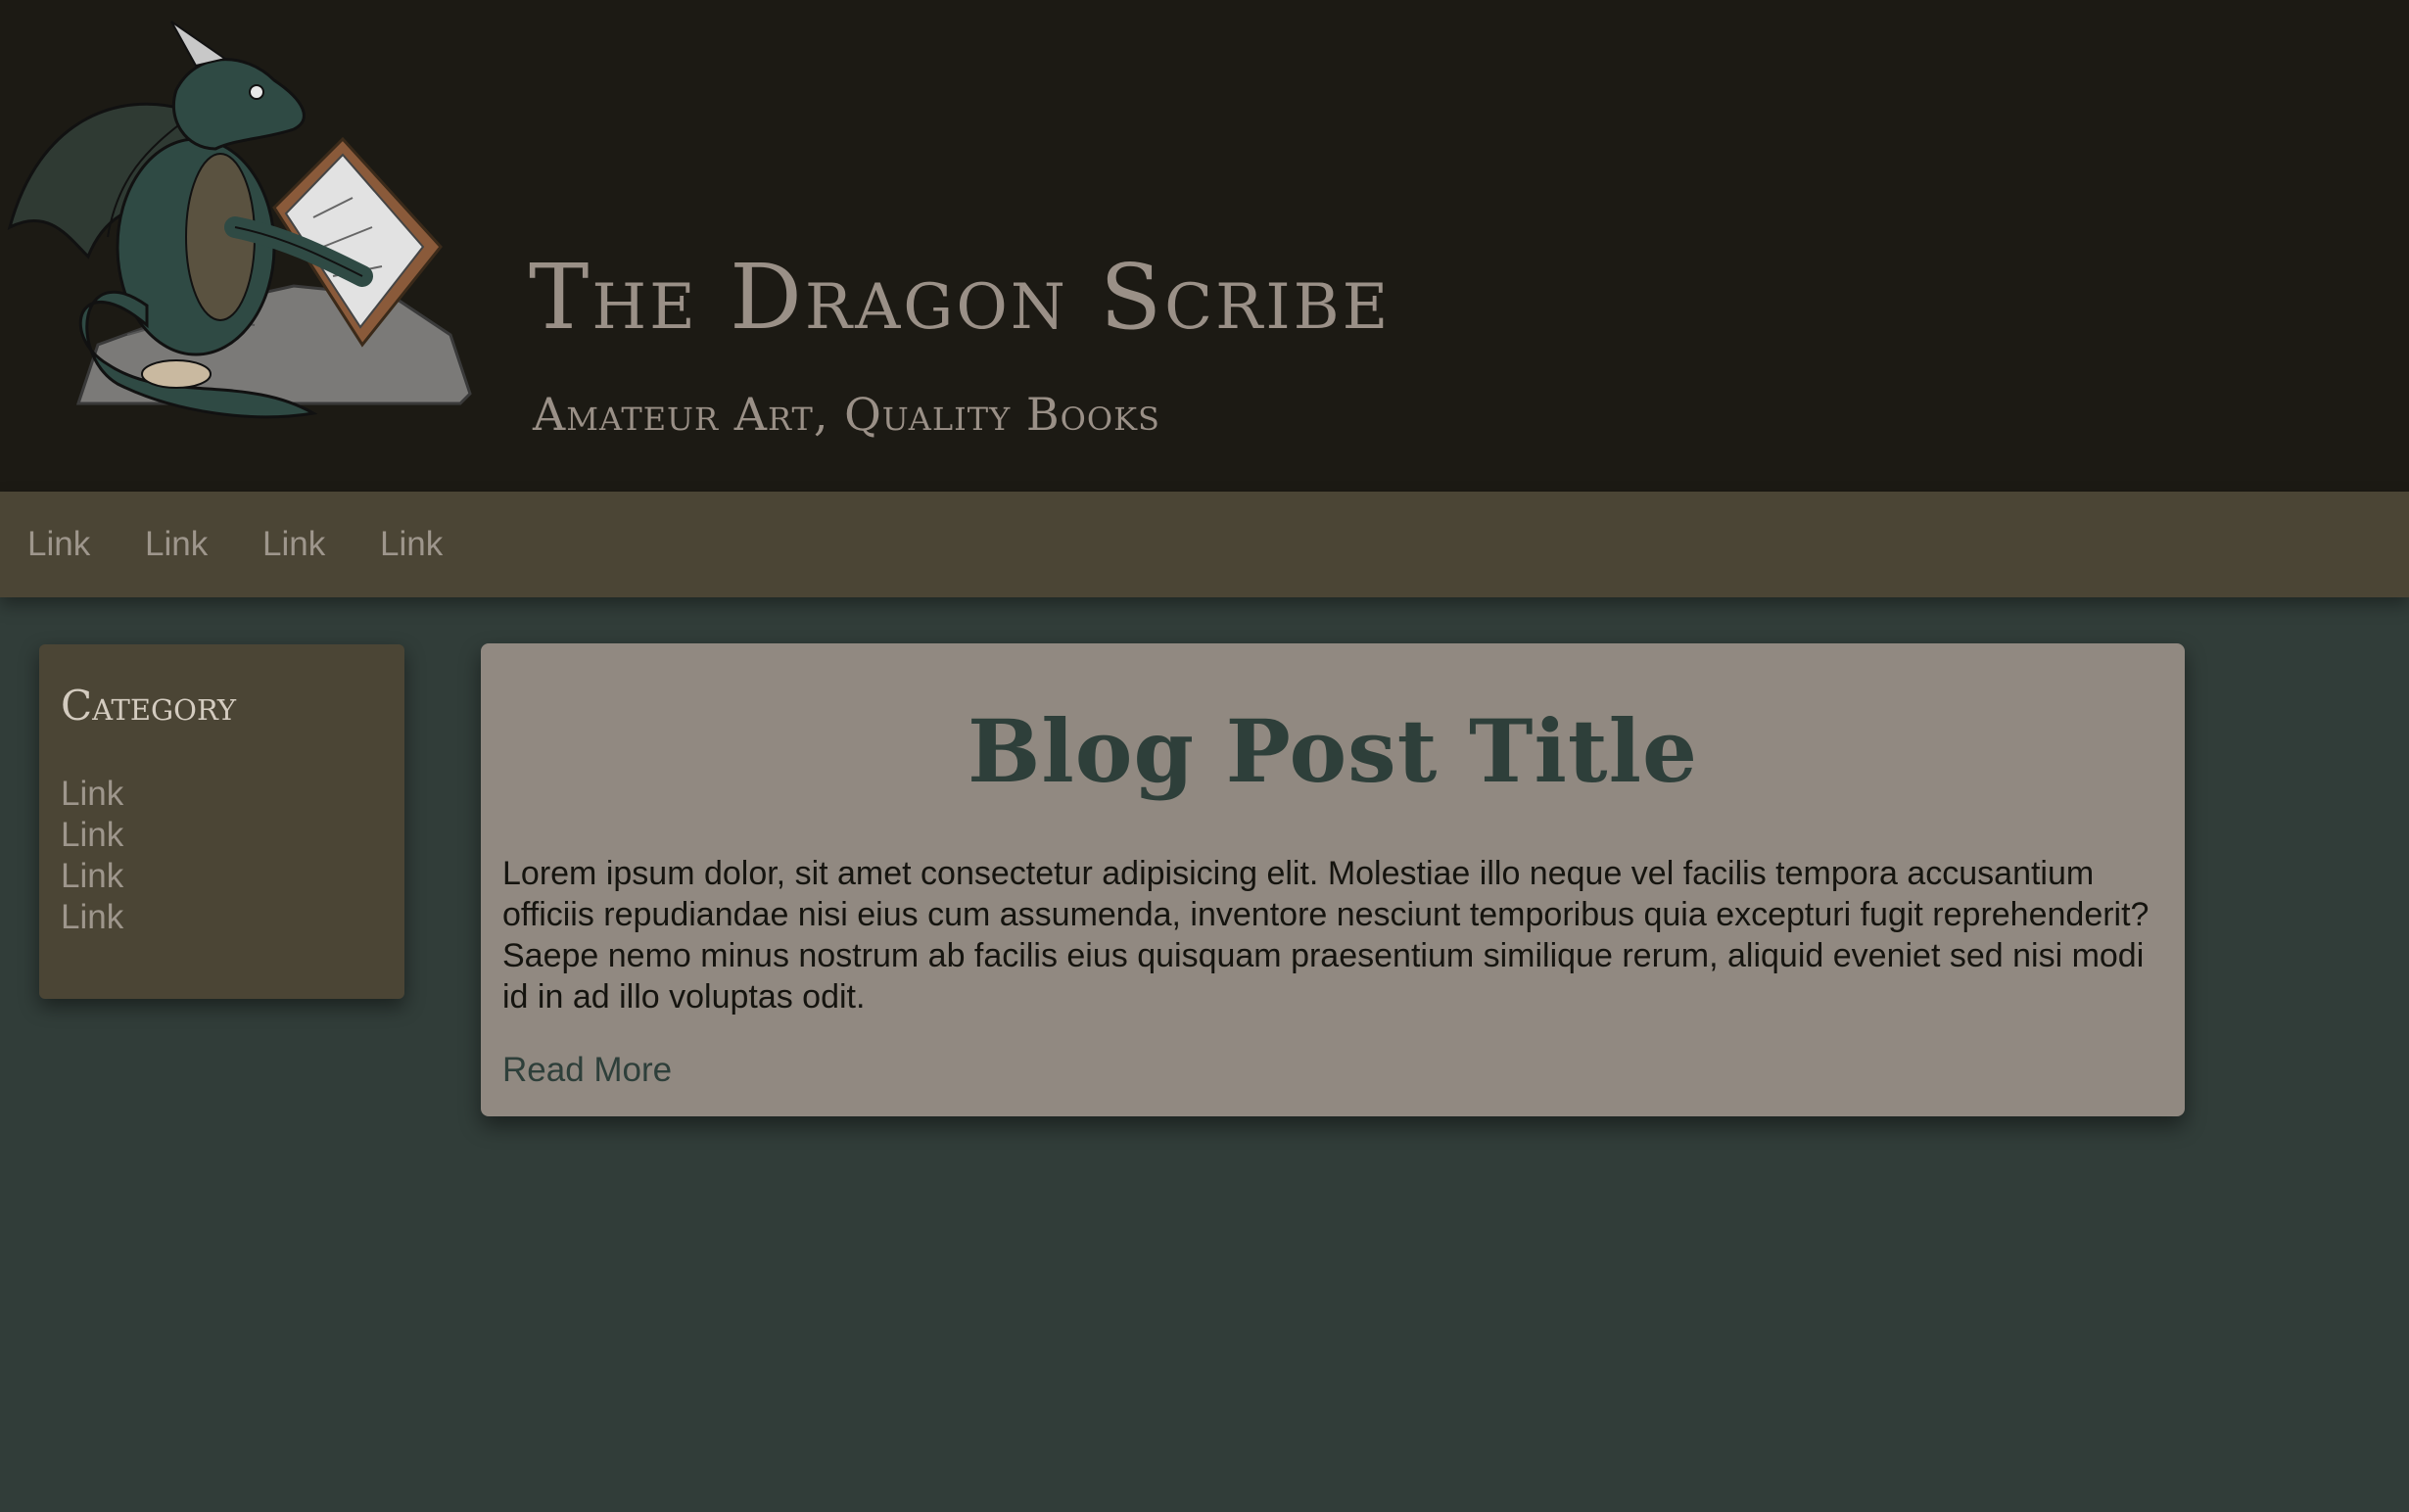 The width and height of the screenshot is (2409, 1512). I want to click on sidebar-title: Category, so click(149, 706).